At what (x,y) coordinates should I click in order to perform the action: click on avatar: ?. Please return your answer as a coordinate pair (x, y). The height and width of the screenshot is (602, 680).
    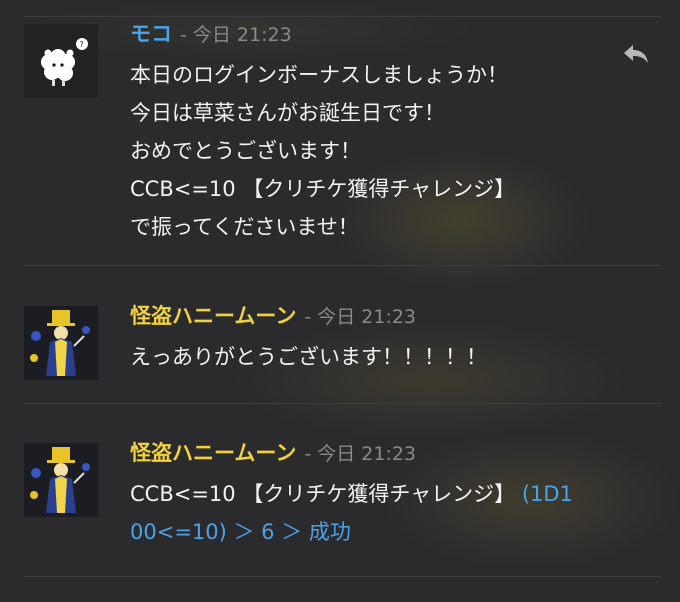
    Looking at the image, I should click on (61, 61).